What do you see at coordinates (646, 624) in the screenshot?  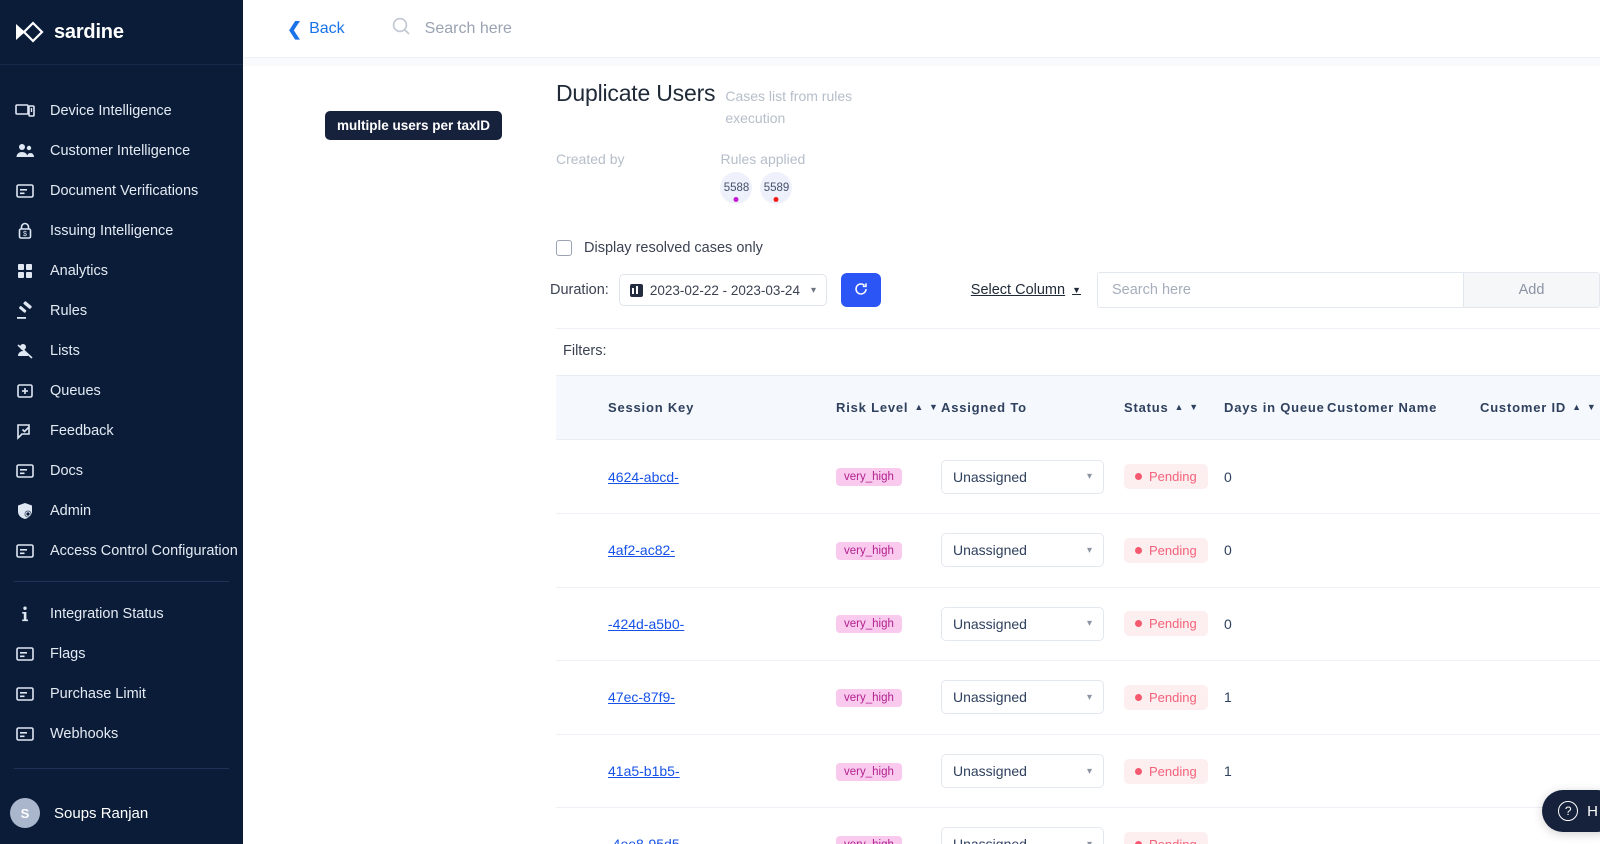 I see `session-key-link: -424d-a5b0-` at bounding box center [646, 624].